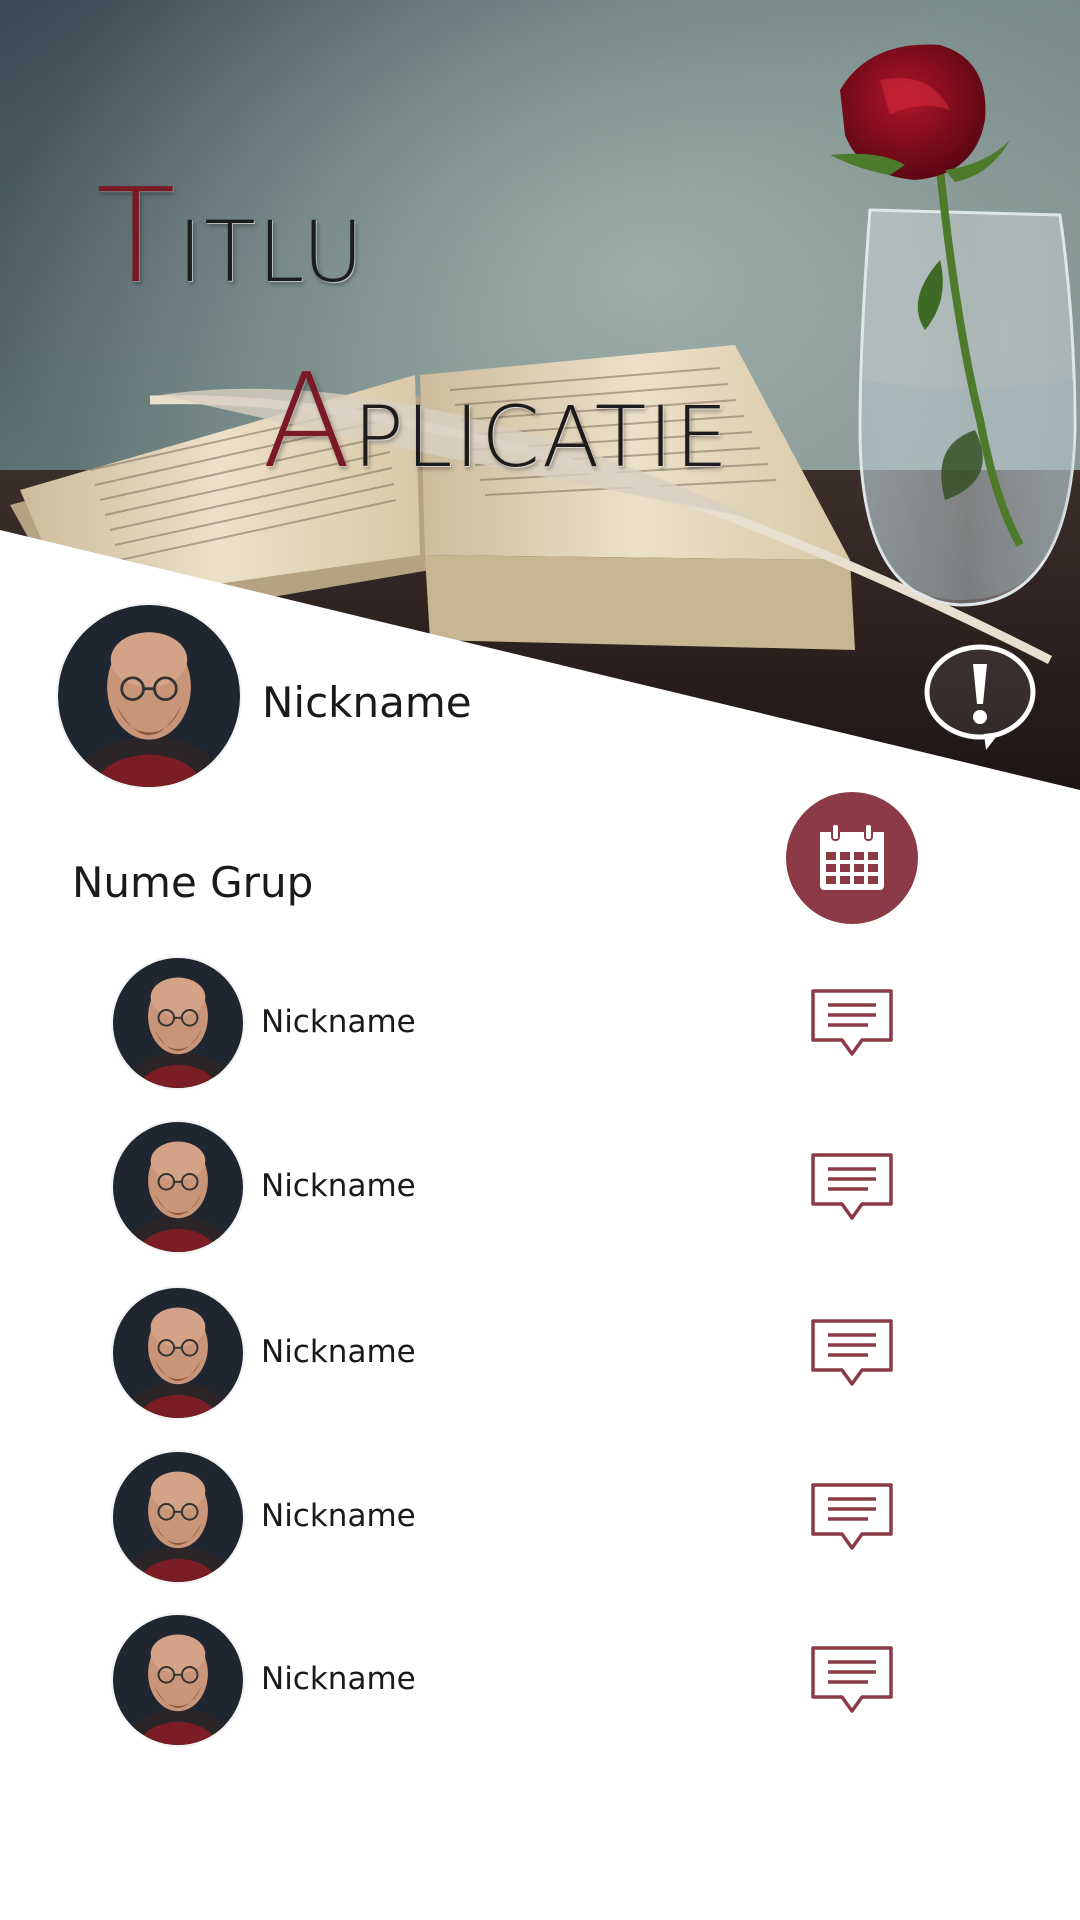 The width and height of the screenshot is (1080, 1920). I want to click on calendar-button, so click(852, 858).